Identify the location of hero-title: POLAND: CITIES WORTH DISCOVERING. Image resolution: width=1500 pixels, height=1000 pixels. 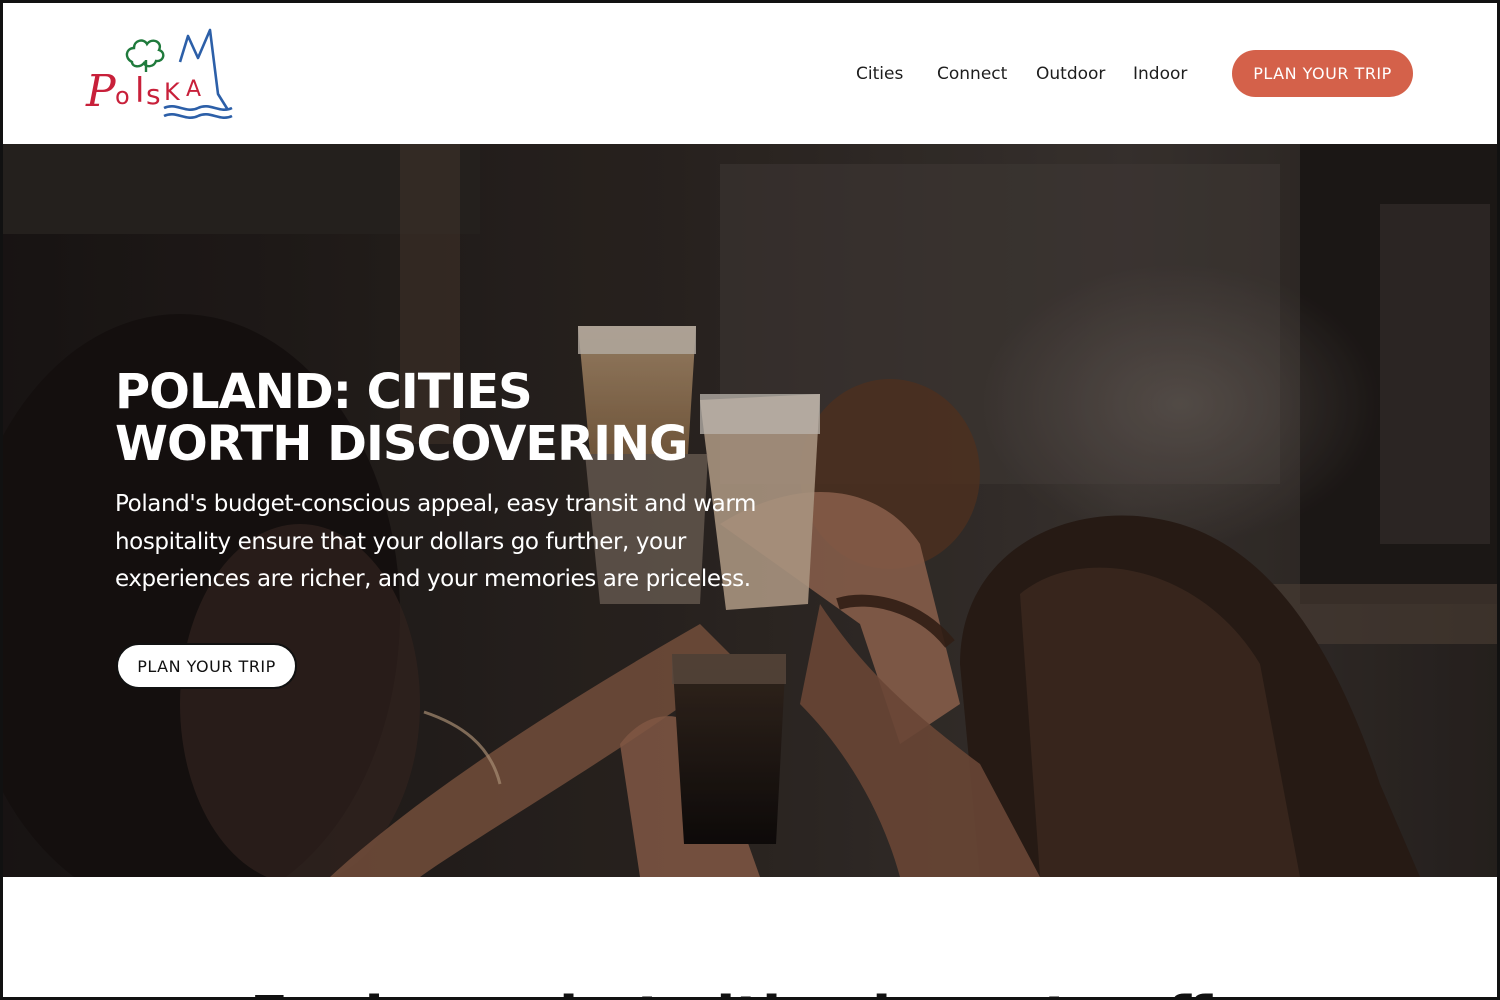
(465, 418).